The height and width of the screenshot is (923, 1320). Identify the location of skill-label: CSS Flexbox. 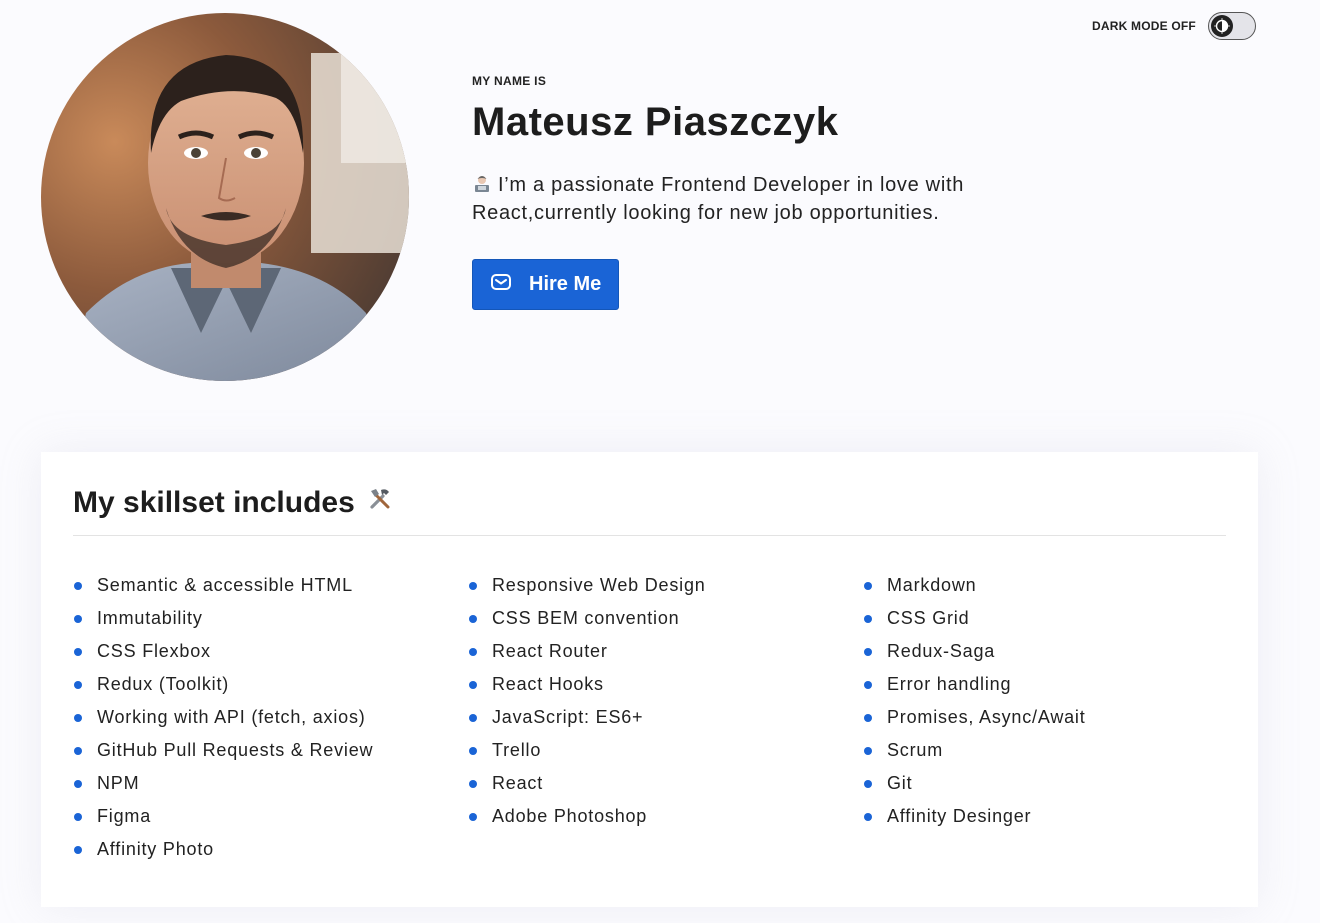
(154, 651).